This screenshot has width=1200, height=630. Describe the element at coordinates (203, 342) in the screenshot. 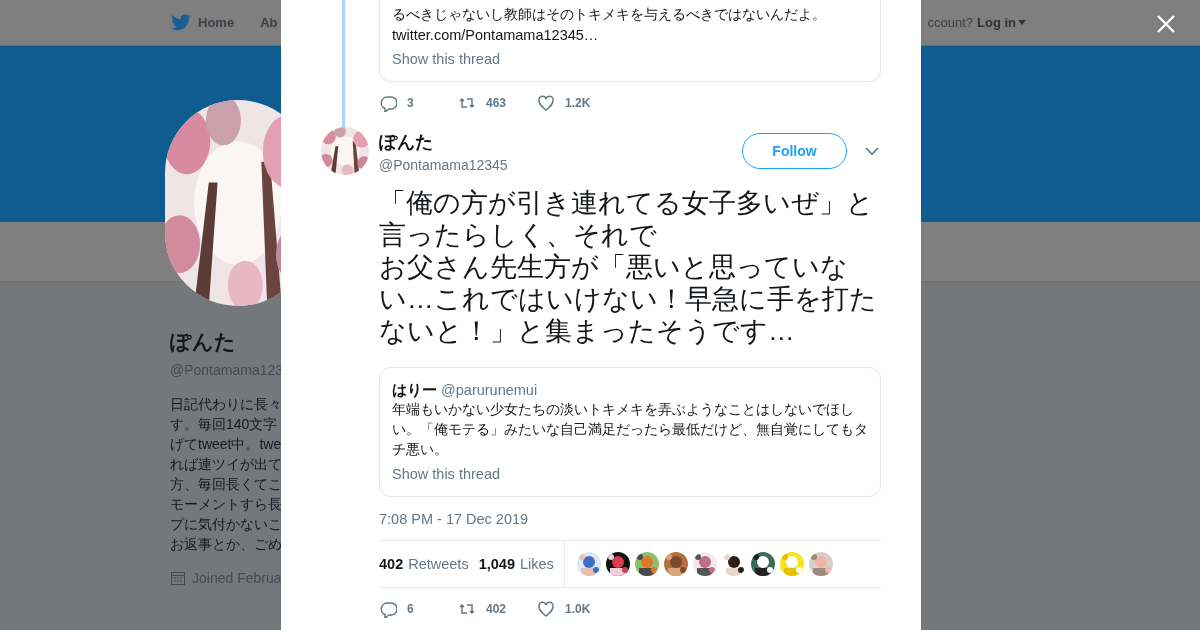

I see `profile-name: ぽんた` at that location.